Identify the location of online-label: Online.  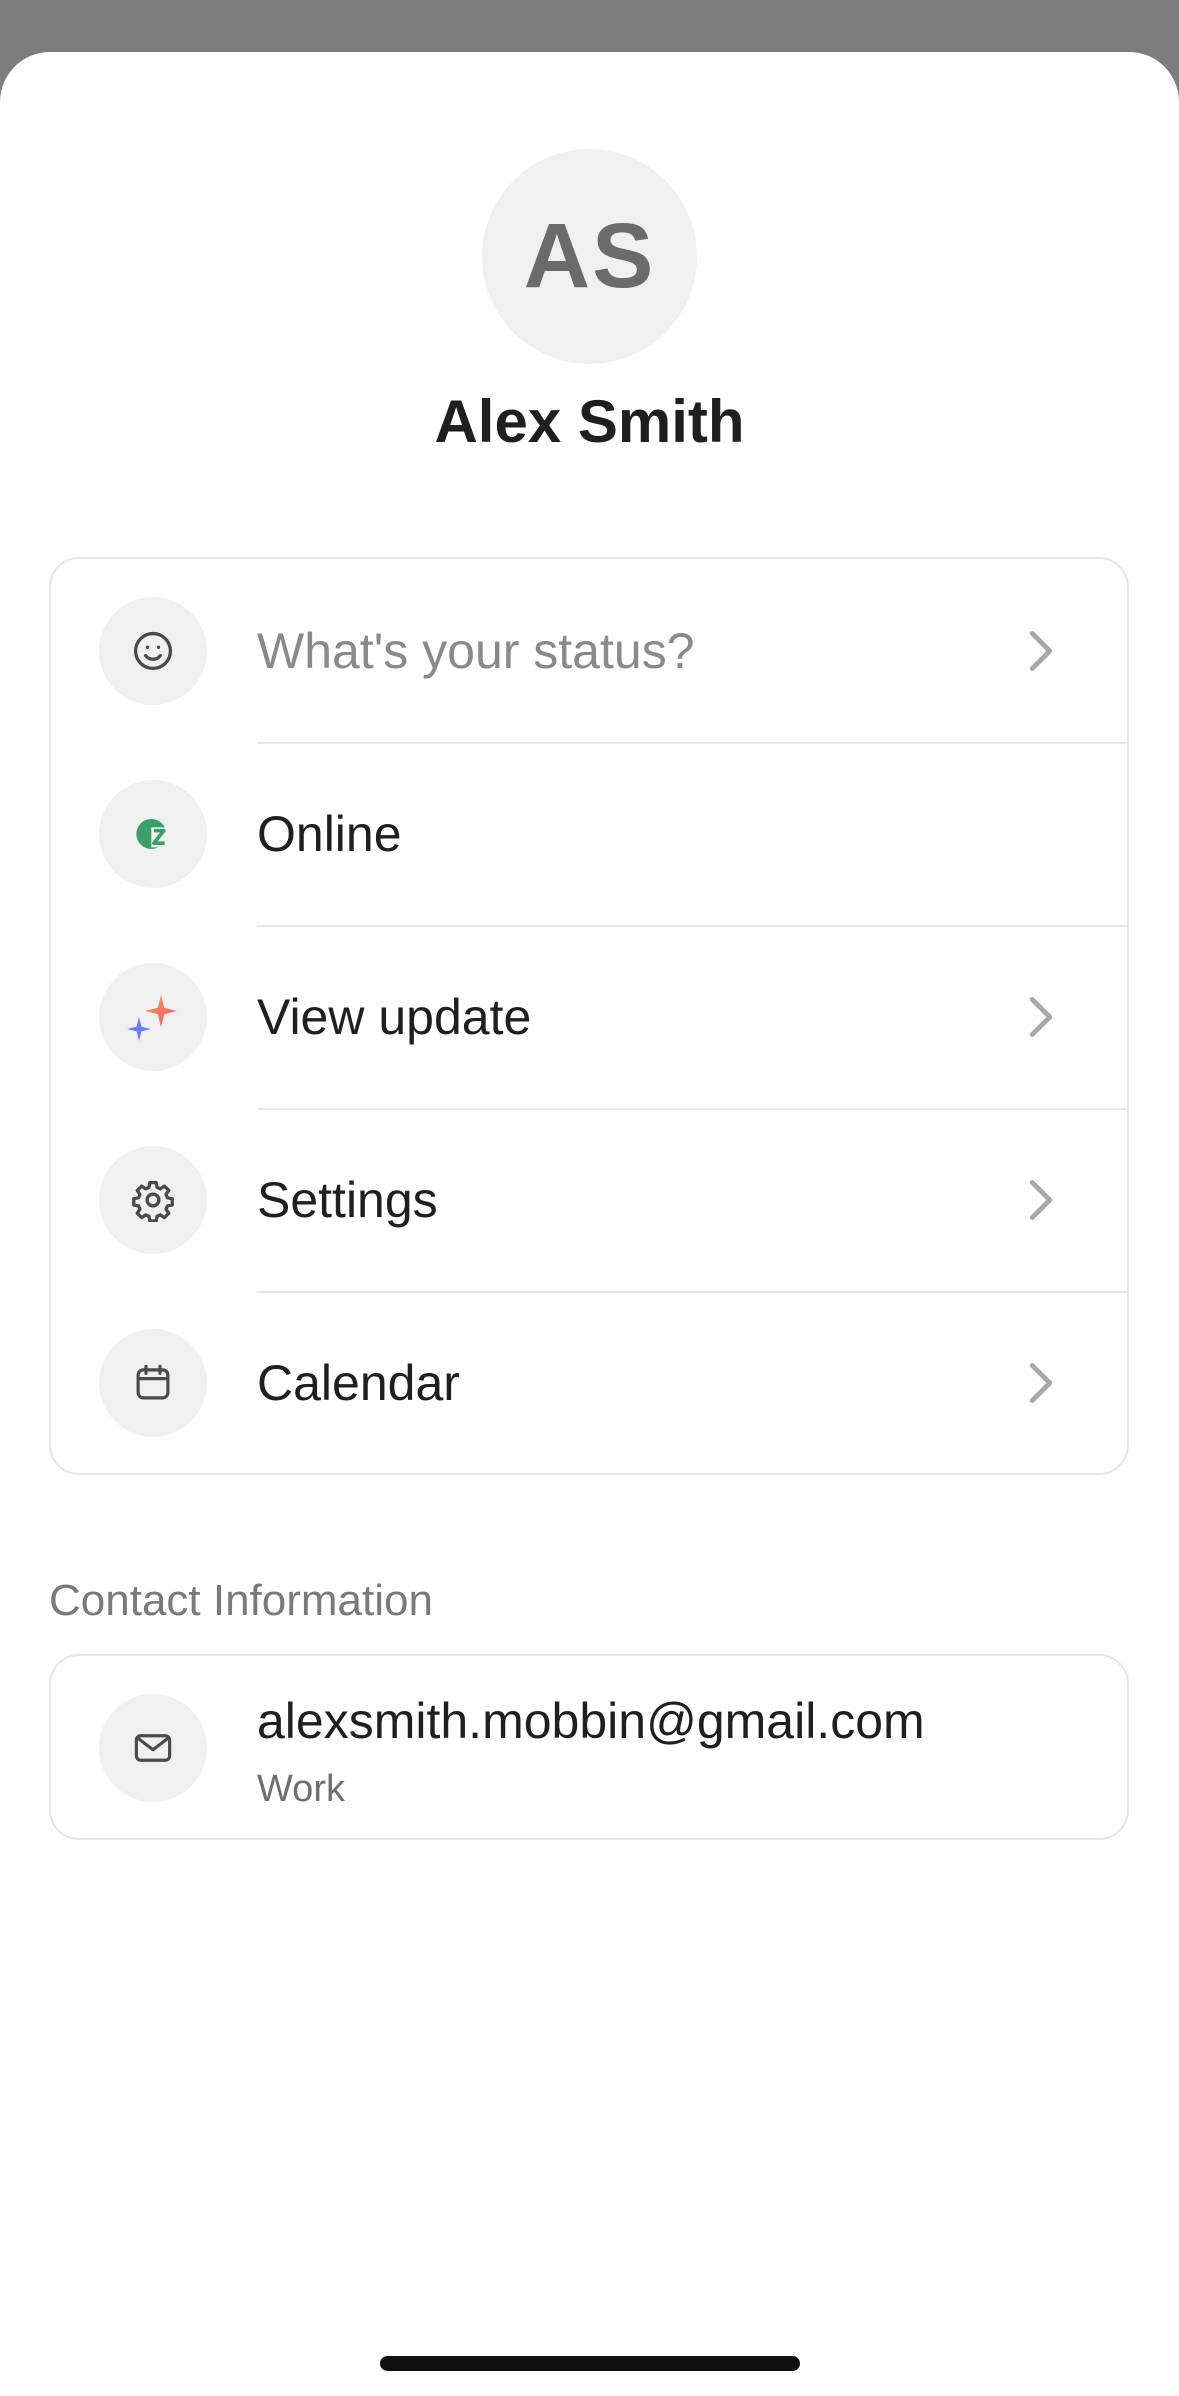
(329, 833).